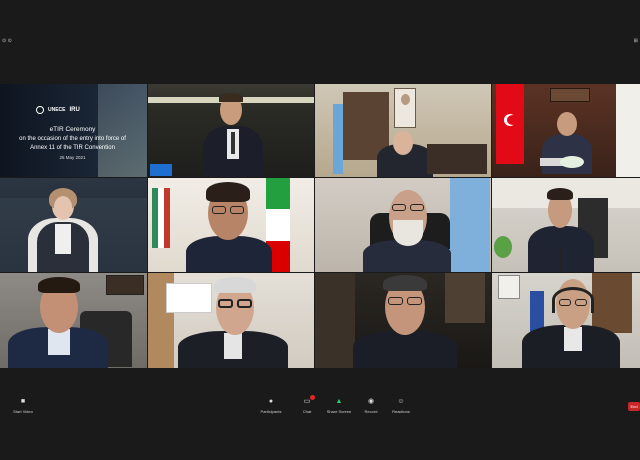 This screenshot has height=460, width=640. I want to click on chair, so click(457, 159).